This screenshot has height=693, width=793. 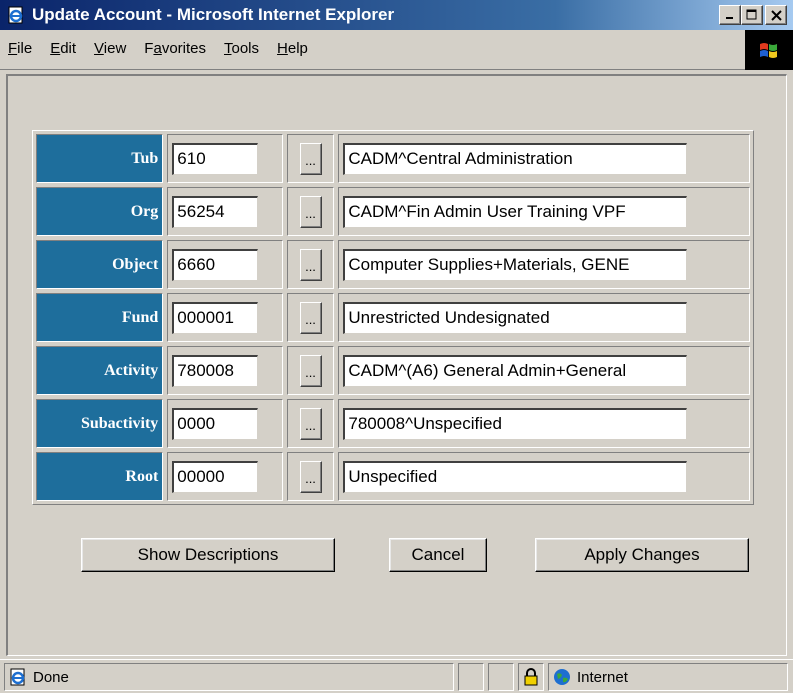 I want to click on fund-code-input: 000001, so click(x=215, y=317).